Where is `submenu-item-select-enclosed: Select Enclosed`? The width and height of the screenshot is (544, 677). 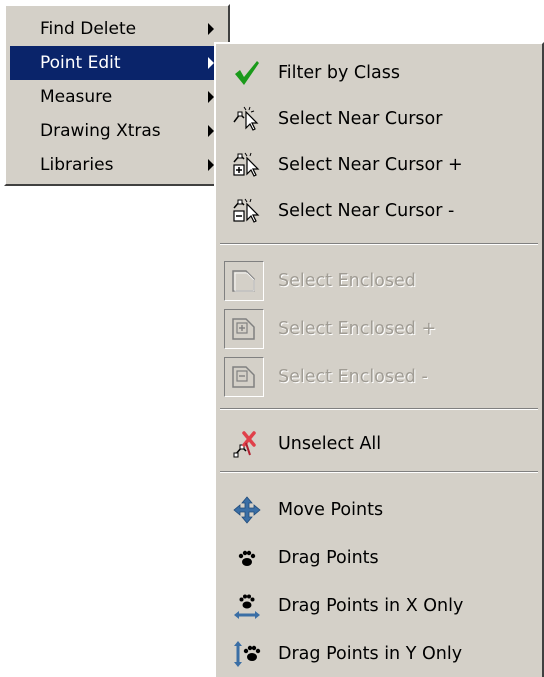 submenu-item-select-enclosed: Select Enclosed is located at coordinates (376, 281).